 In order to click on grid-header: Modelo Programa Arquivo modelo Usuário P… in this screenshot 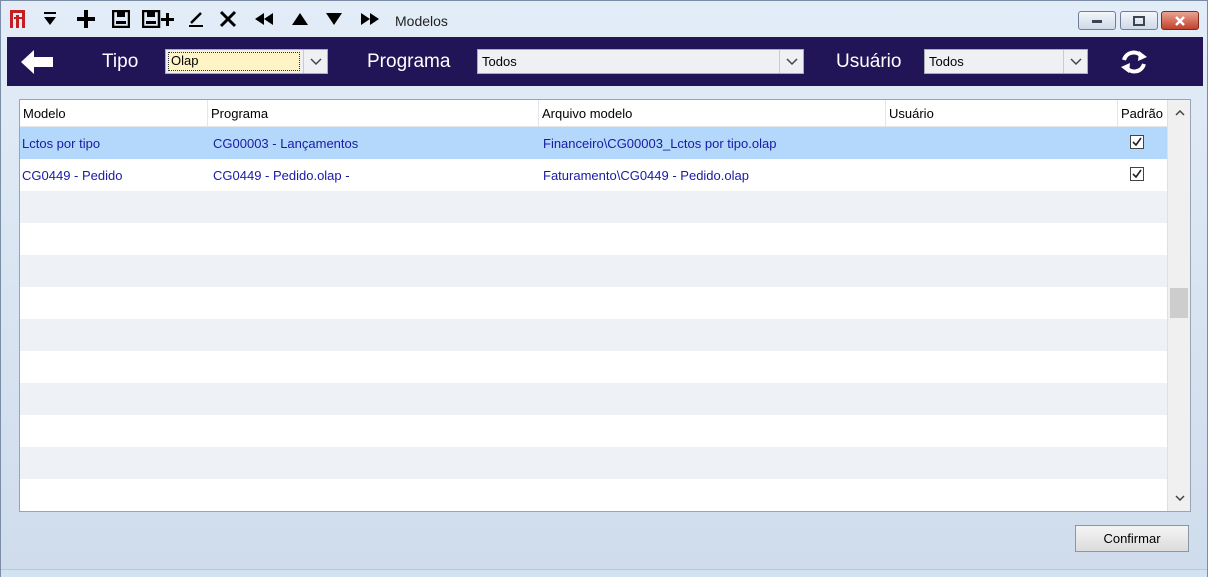, I will do `click(593, 113)`.